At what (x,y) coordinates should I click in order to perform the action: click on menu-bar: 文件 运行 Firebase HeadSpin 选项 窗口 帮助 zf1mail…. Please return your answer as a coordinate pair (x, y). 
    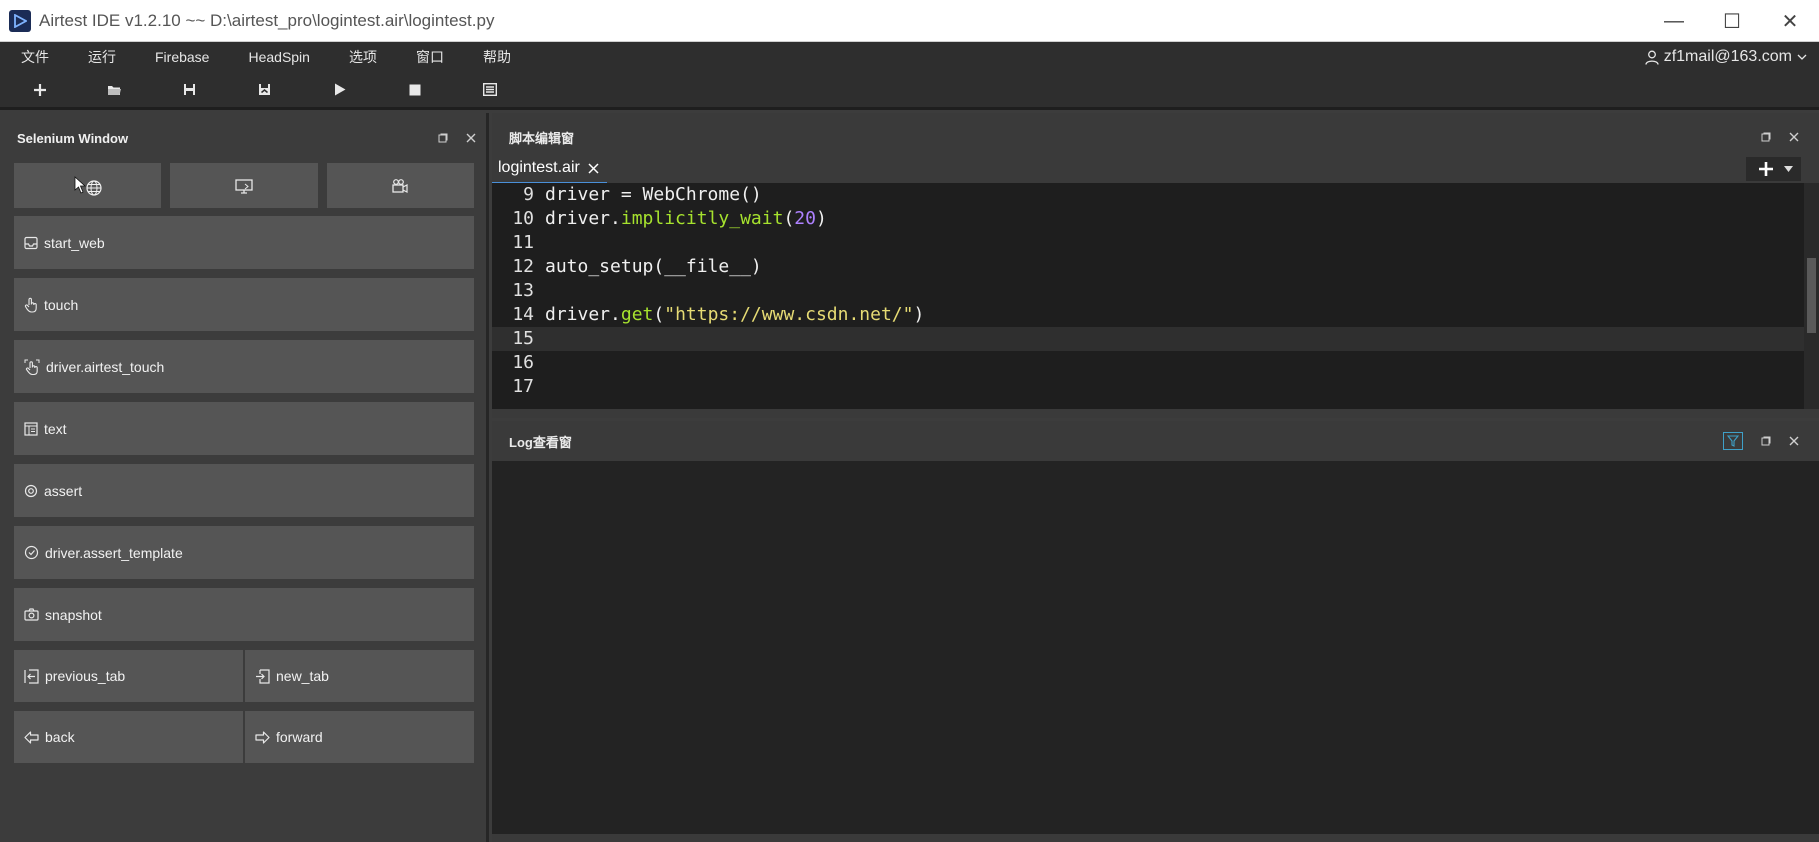
    Looking at the image, I should click on (909, 57).